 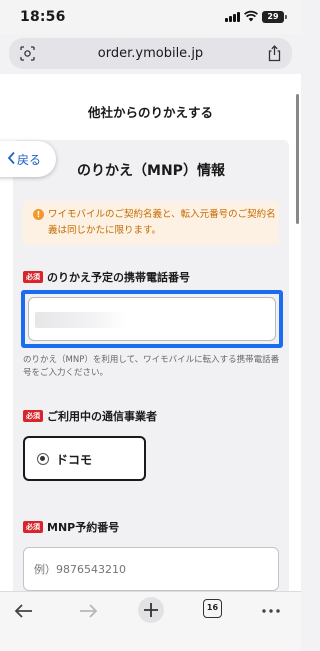 What do you see at coordinates (297, 159) in the screenshot?
I see `scroll-indicator` at bounding box center [297, 159].